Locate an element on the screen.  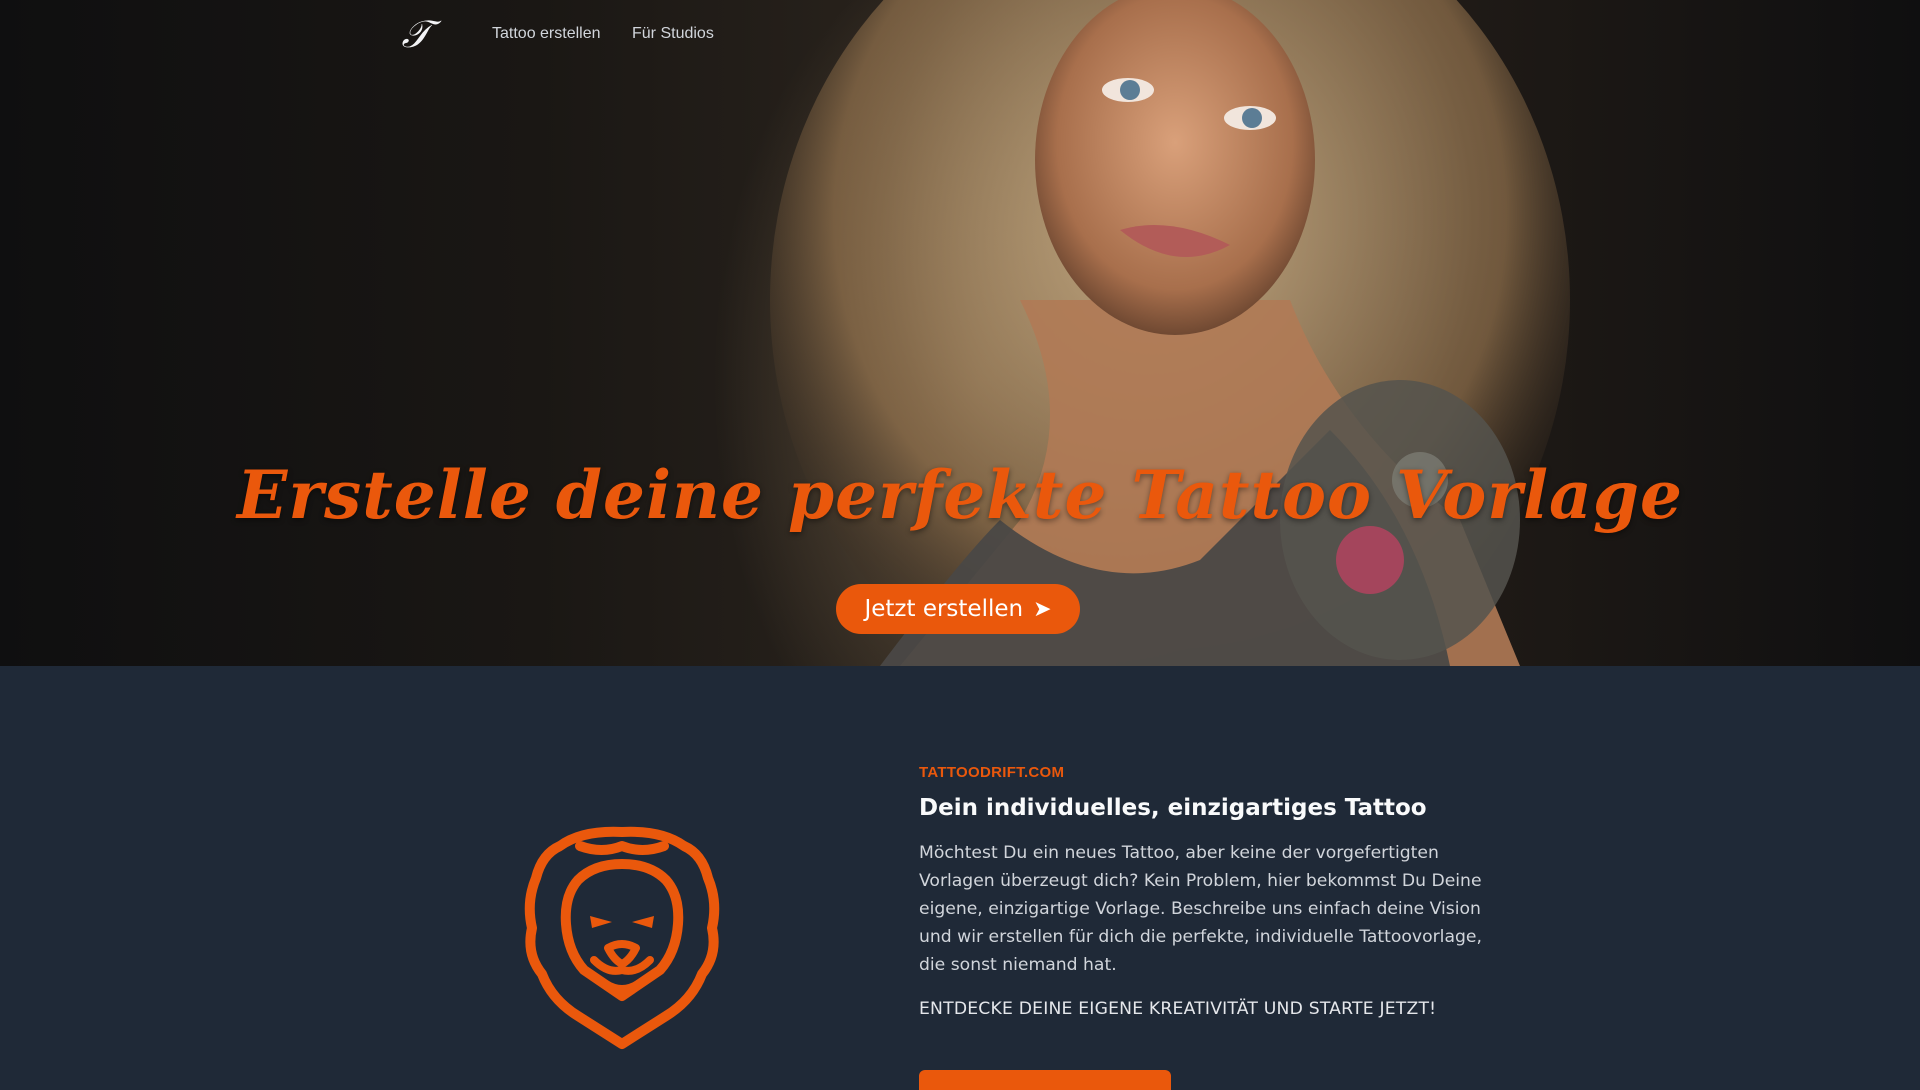
tattoodrift-logo-icon: 𝒯 is located at coordinates (416, 34).